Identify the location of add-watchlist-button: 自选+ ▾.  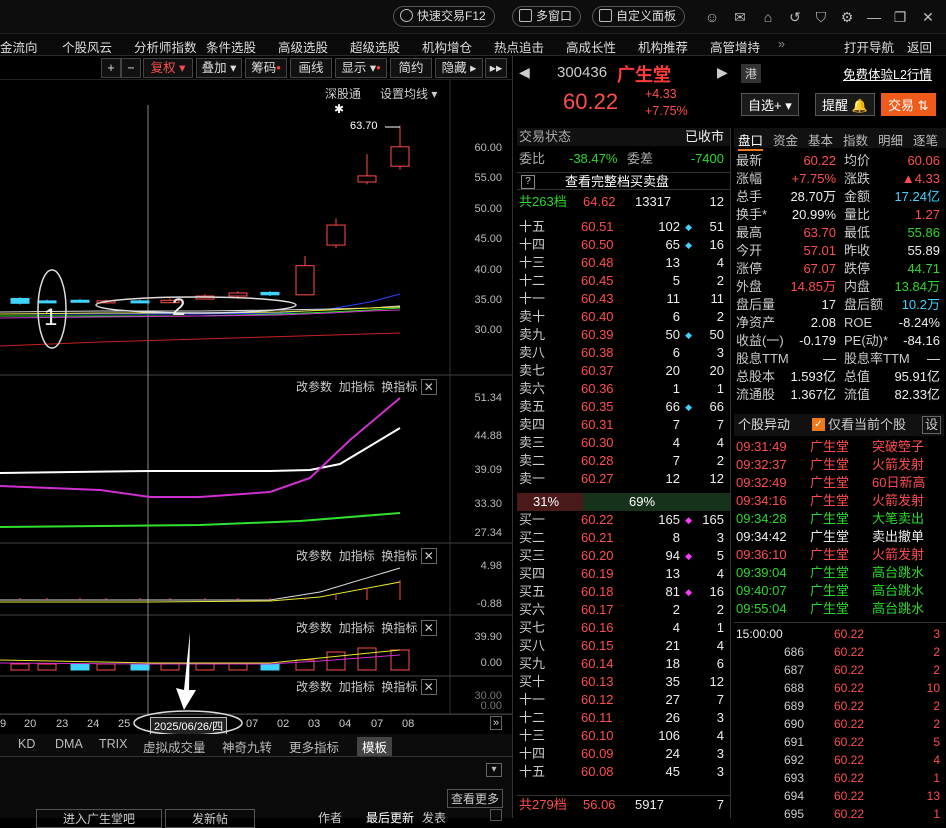
(770, 104).